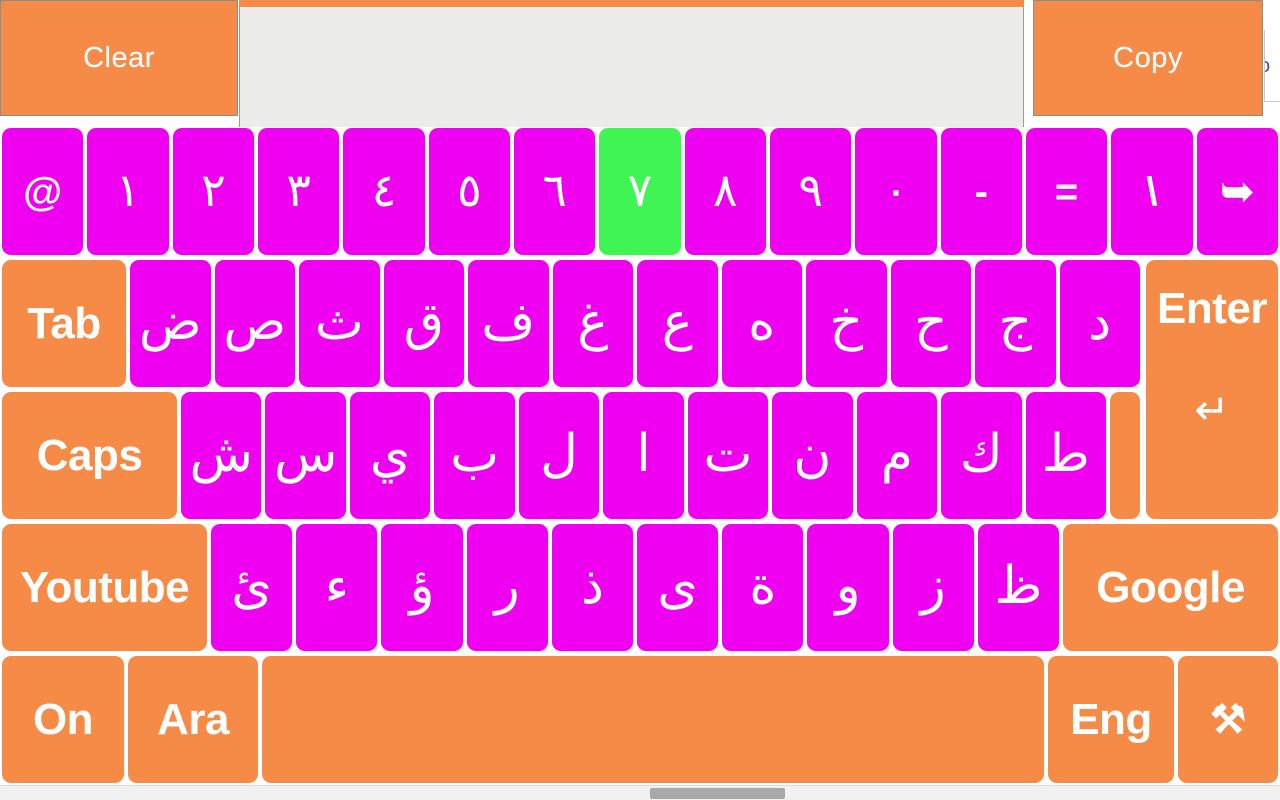 This screenshot has height=800, width=1280. What do you see at coordinates (640, 792) in the screenshot?
I see `horizontal-scrollbar` at bounding box center [640, 792].